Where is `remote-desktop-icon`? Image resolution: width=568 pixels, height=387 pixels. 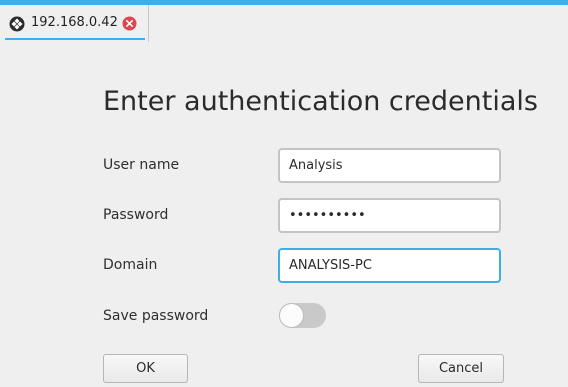 remote-desktop-icon is located at coordinates (17, 24).